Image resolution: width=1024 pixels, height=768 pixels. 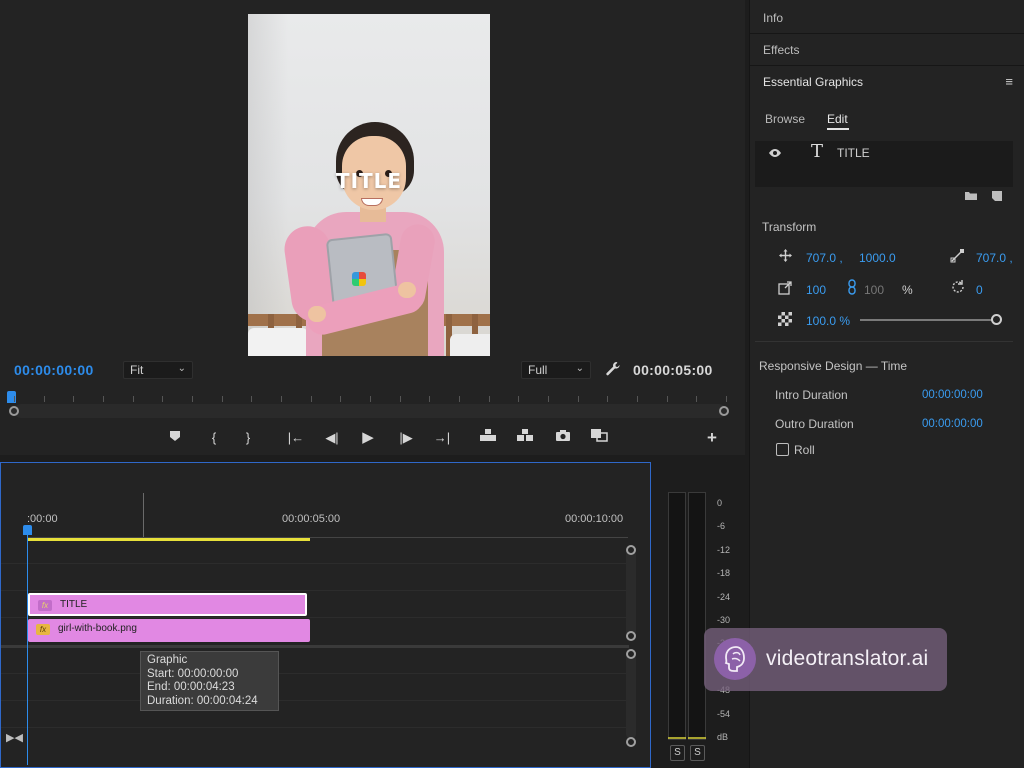 What do you see at coordinates (887, 50) in the screenshot?
I see `tab-effects: Effects` at bounding box center [887, 50].